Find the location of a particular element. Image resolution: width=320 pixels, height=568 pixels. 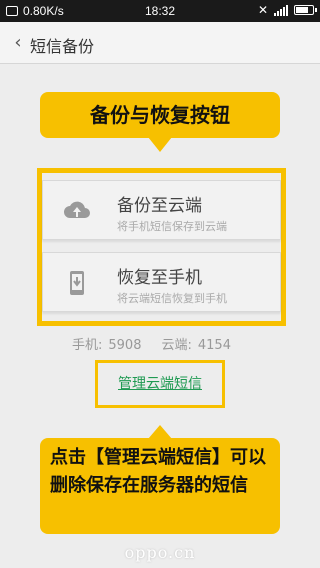

backup-button-subtitle: 将手机短信保存到云端 is located at coordinates (172, 226).